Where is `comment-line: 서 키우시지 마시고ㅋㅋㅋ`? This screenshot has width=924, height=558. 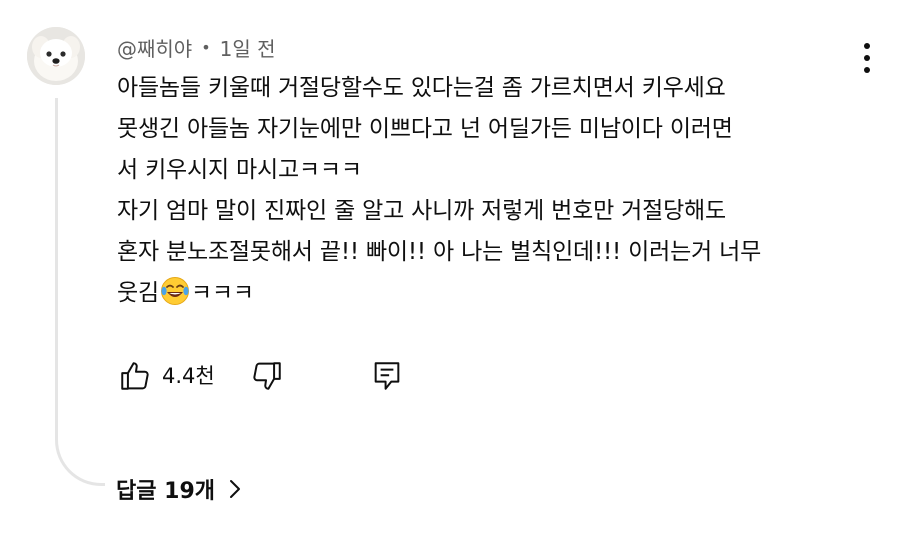
comment-line: 서 키우시지 마시고ㅋㅋㅋ is located at coordinates (239, 170).